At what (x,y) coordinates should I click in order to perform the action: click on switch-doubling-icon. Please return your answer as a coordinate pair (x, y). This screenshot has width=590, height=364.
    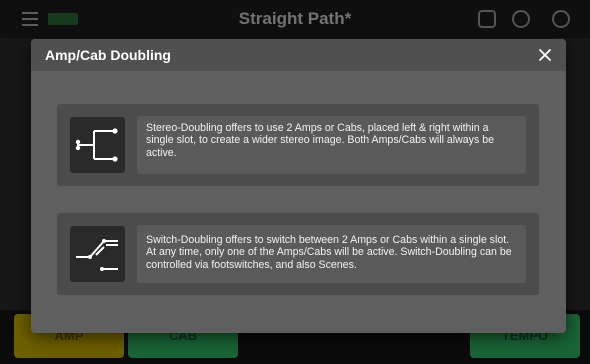
    Looking at the image, I should click on (97, 254).